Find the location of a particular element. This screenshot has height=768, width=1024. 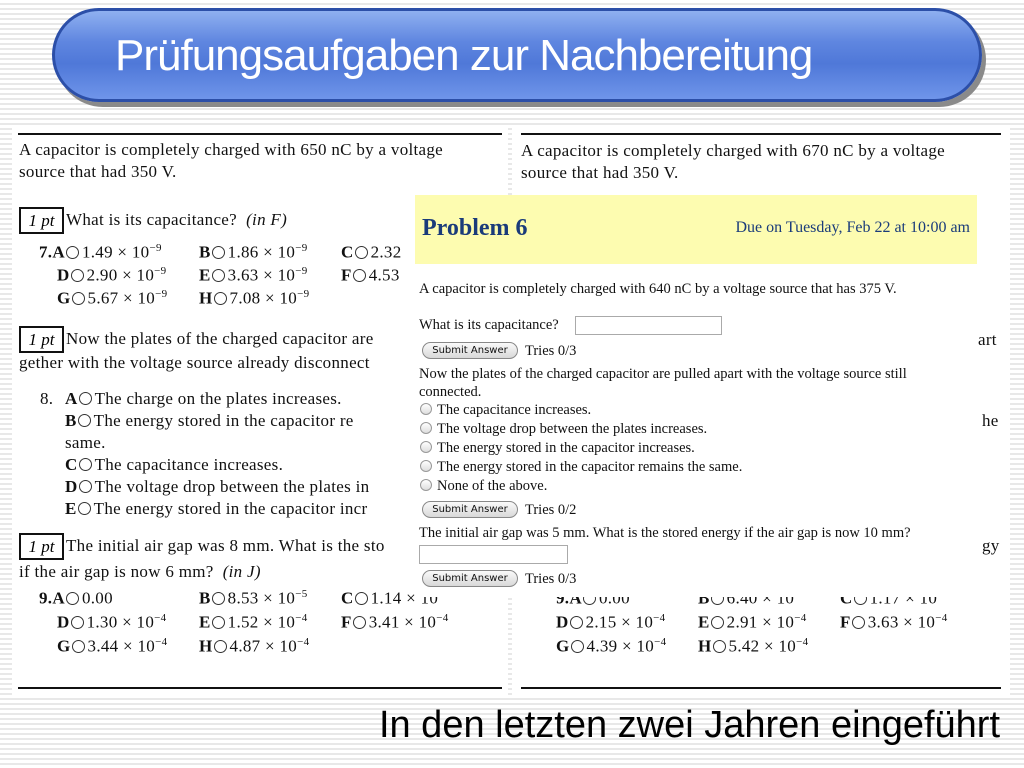

answer-choice: same. is located at coordinates (85, 442).